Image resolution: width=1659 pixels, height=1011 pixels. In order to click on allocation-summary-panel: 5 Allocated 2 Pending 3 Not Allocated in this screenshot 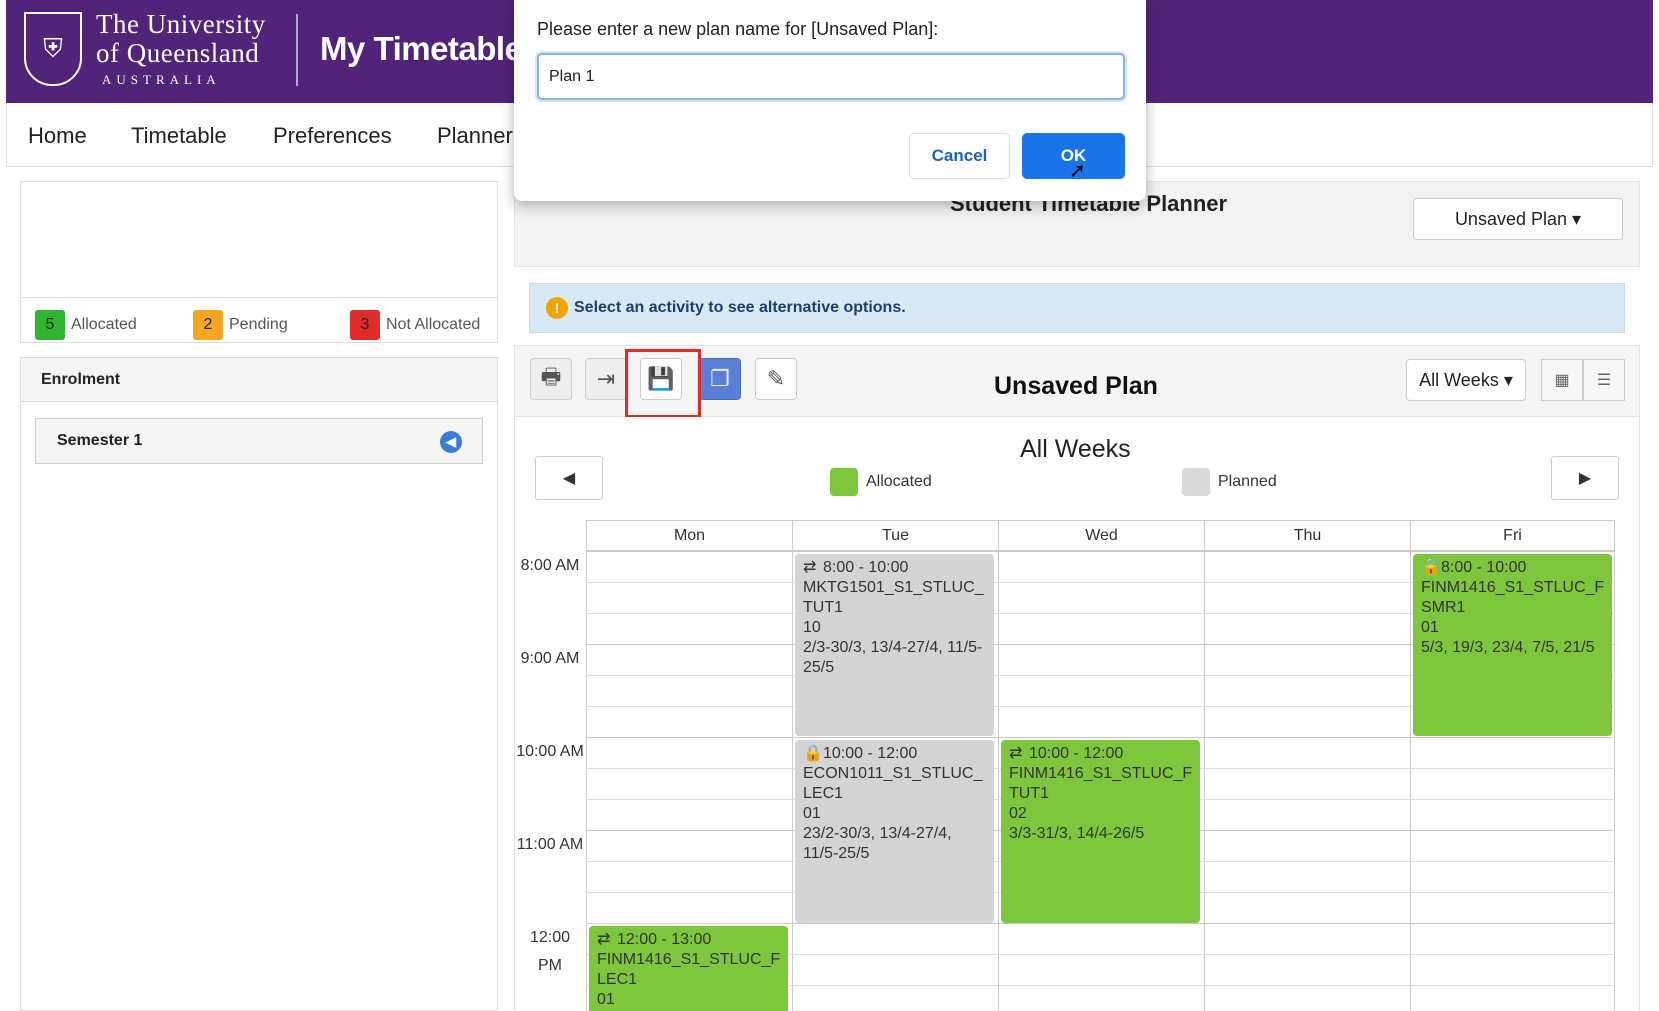, I will do `click(259, 262)`.